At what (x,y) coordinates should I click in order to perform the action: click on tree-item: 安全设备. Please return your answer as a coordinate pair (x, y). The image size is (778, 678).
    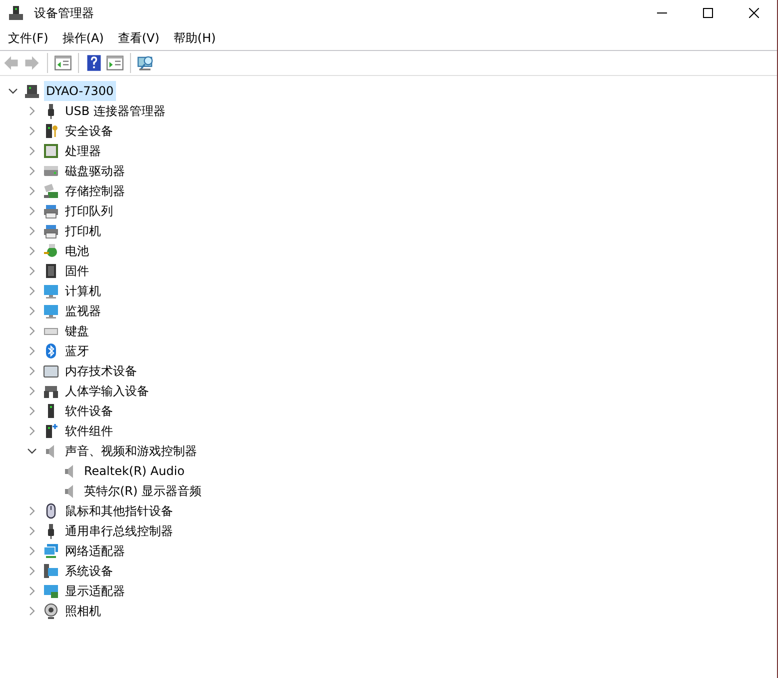
    Looking at the image, I should click on (89, 131).